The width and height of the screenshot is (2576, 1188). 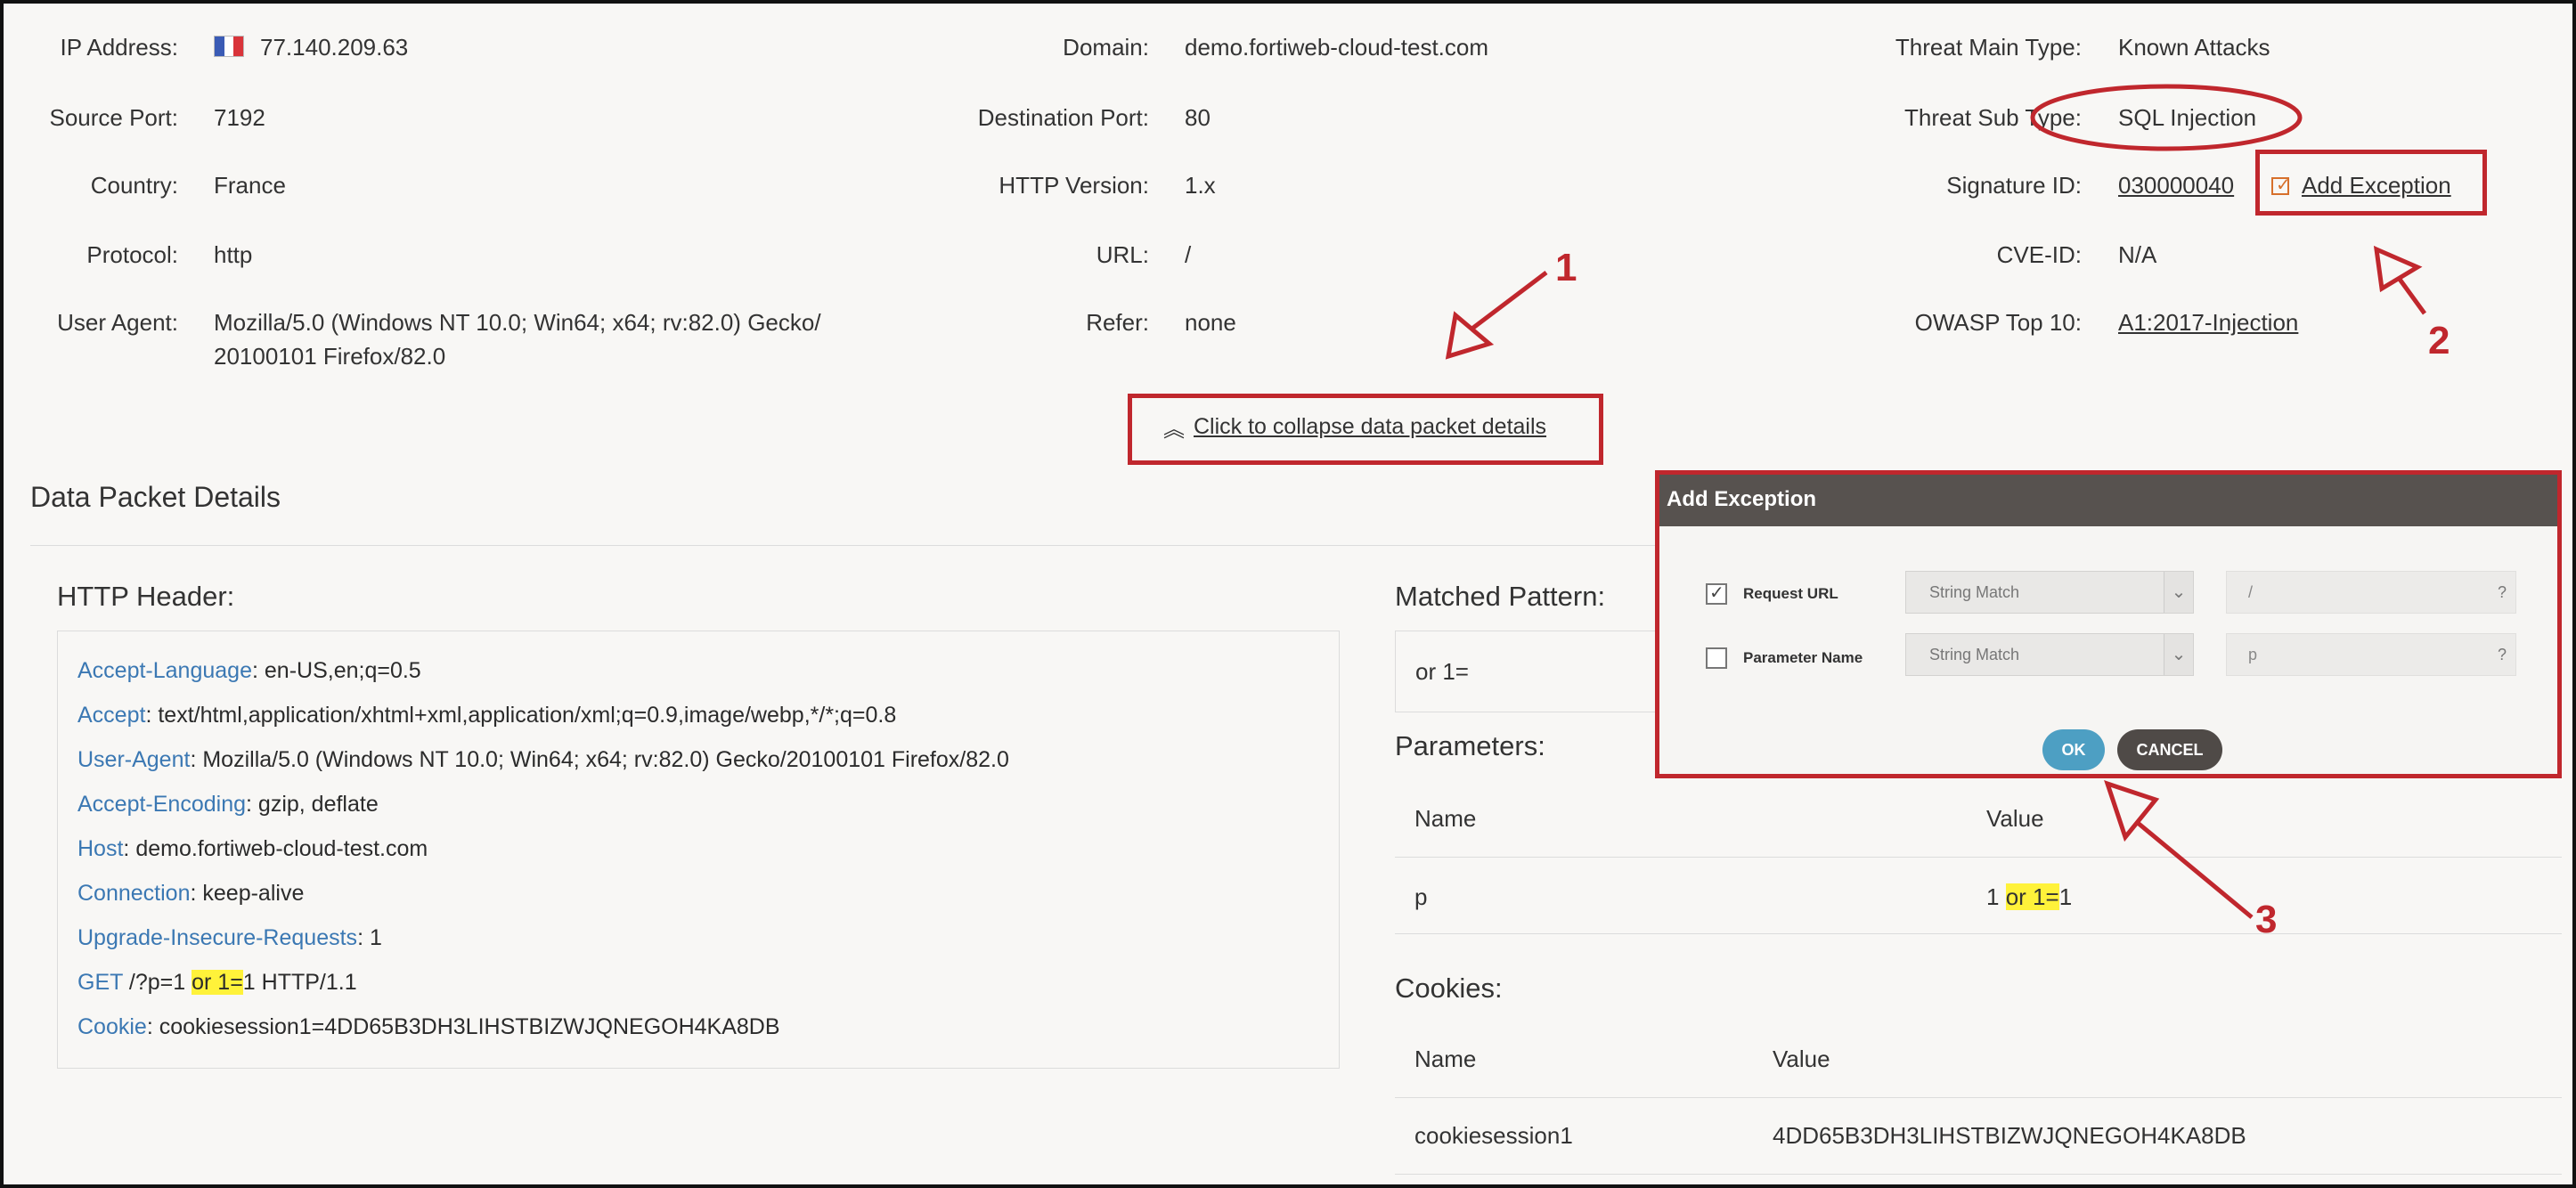 I want to click on annotation-number-3: 3, so click(x=2267, y=919).